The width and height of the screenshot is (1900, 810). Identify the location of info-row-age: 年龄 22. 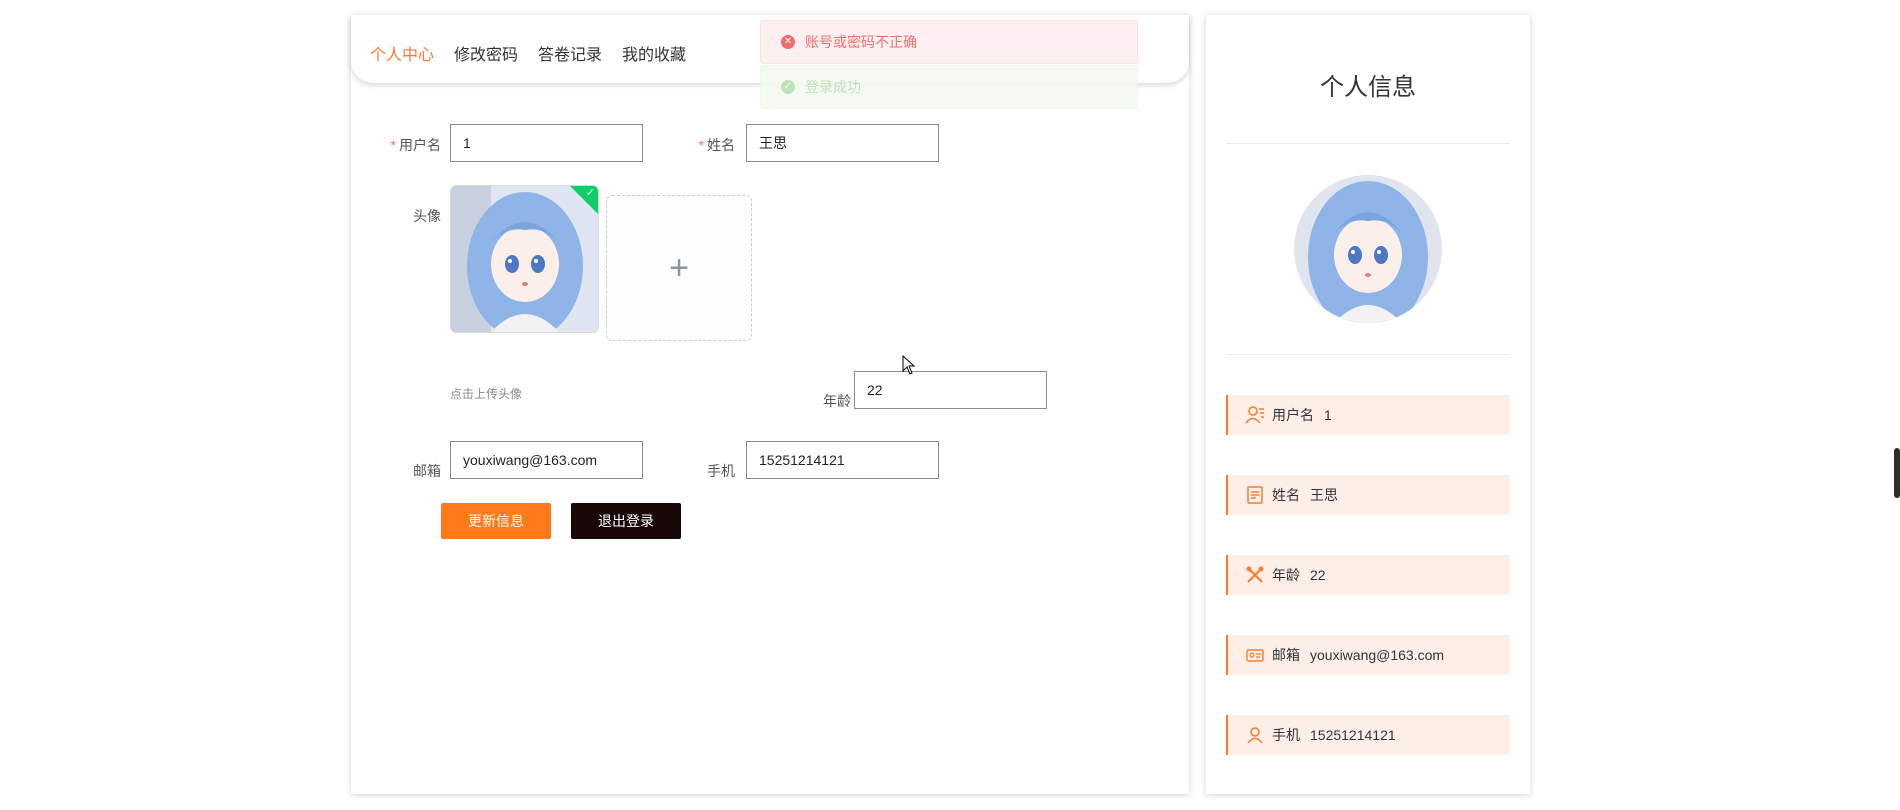
(1368, 575).